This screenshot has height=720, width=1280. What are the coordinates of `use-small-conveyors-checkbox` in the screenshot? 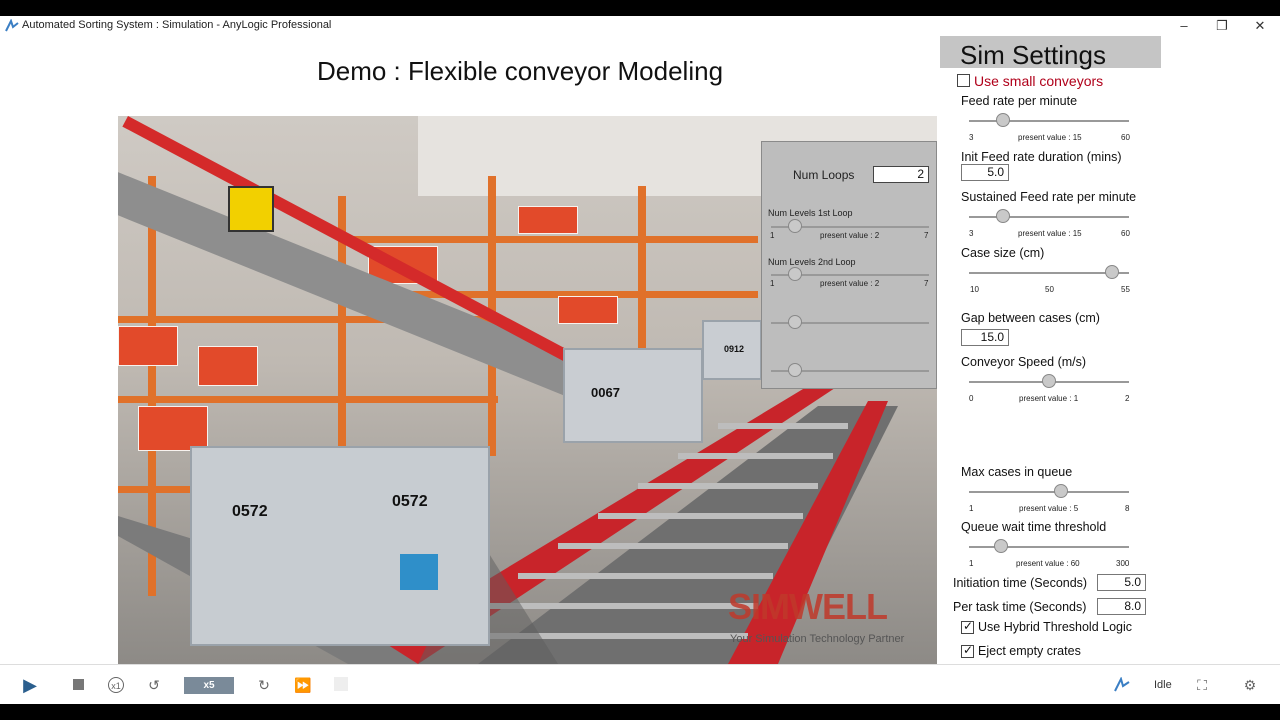 It's located at (963, 80).